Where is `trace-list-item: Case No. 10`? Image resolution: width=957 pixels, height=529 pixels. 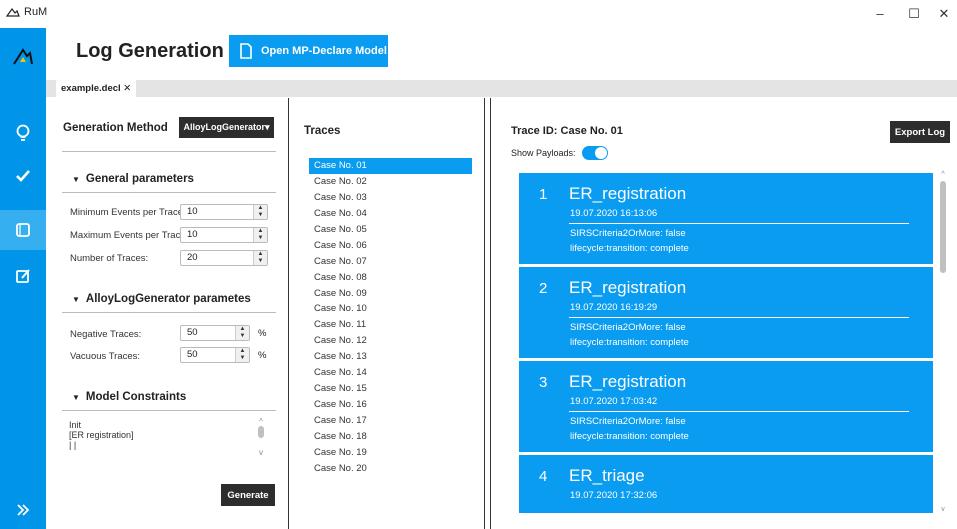
trace-list-item: Case No. 10 is located at coordinates (390, 309).